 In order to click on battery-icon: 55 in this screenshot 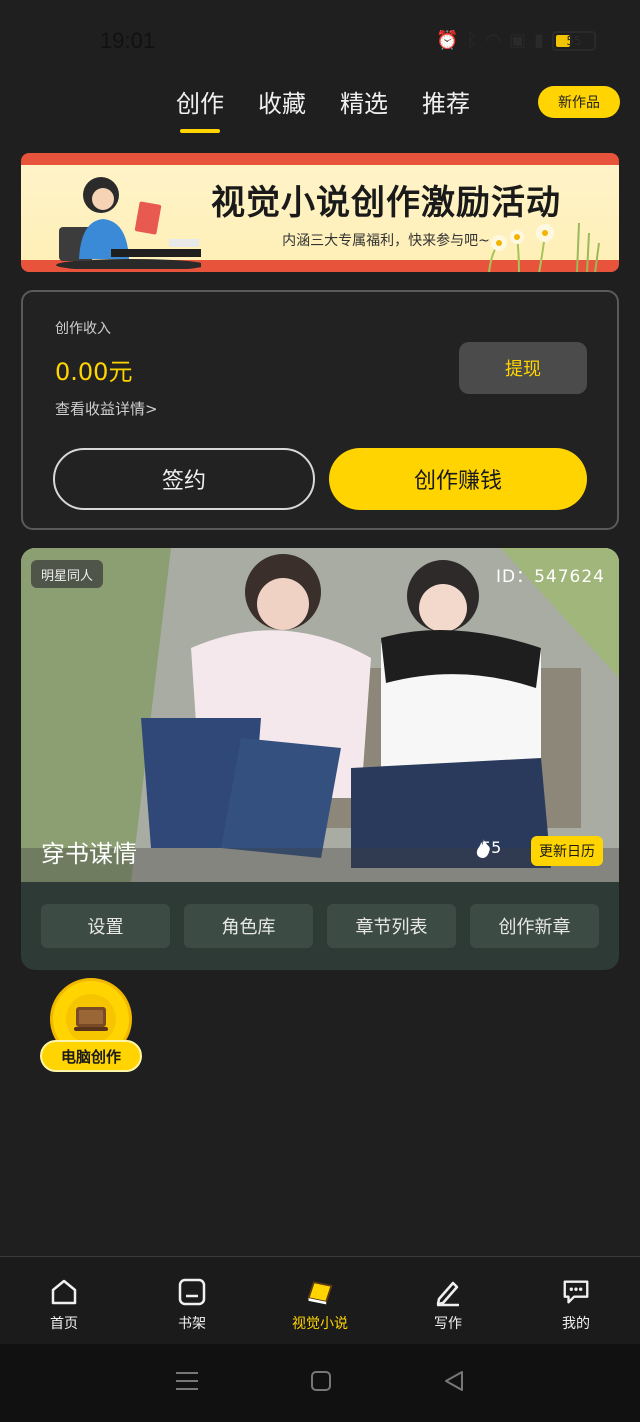, I will do `click(574, 40)`.